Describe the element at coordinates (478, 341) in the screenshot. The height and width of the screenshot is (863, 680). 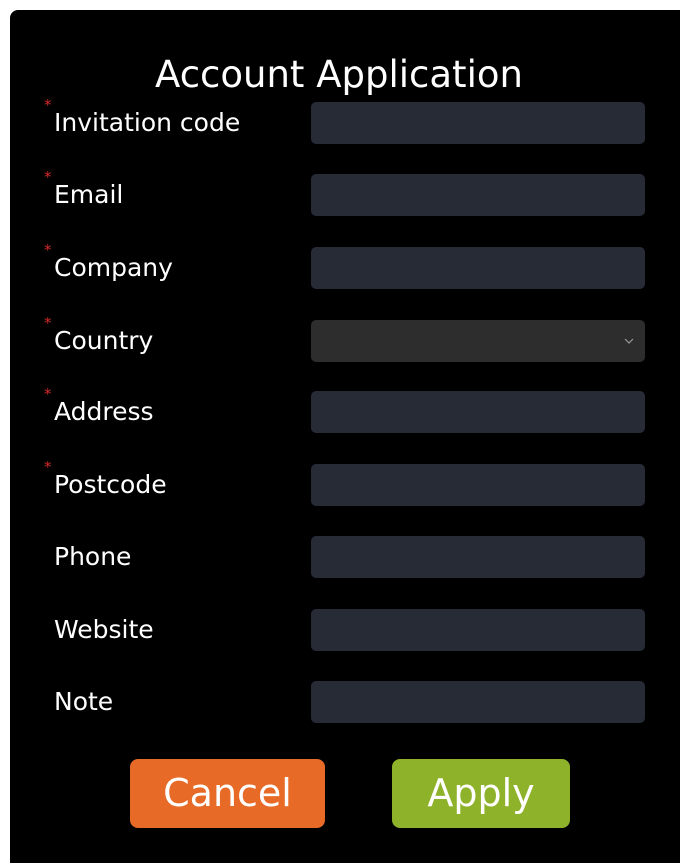
I see `country-select` at that location.